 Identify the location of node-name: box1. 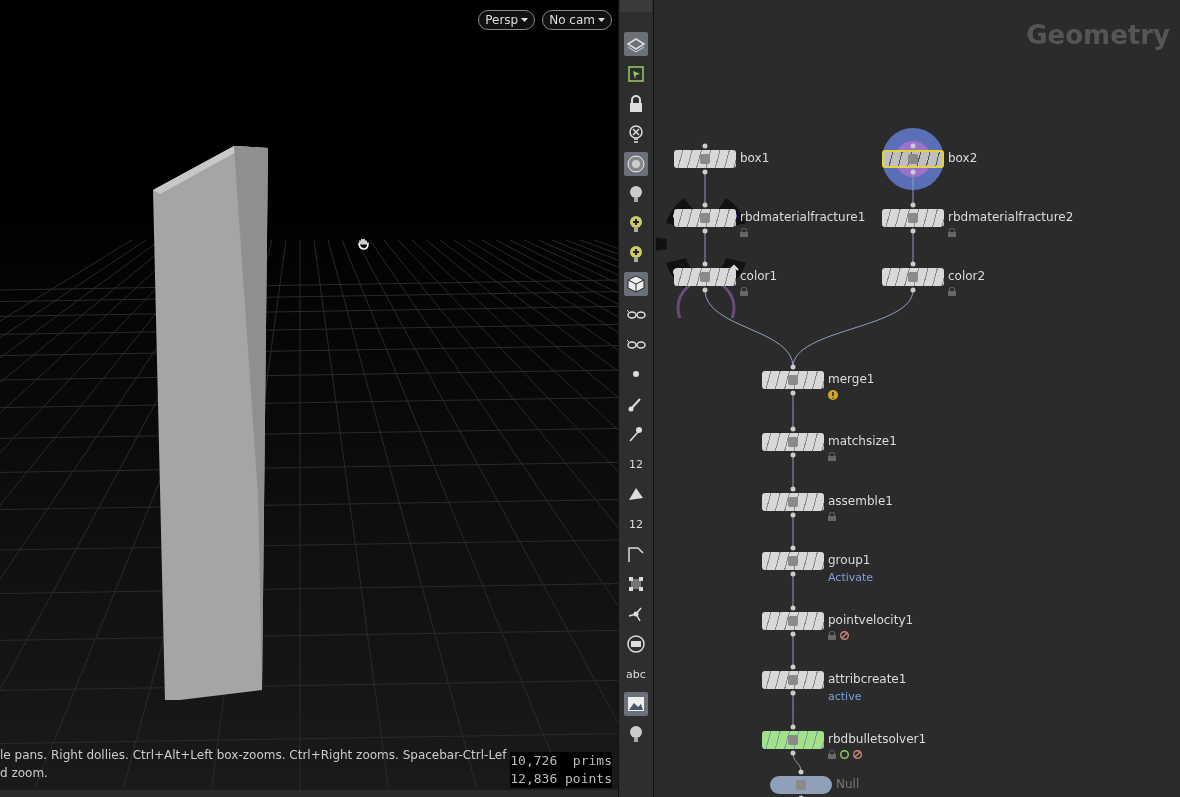
(755, 158).